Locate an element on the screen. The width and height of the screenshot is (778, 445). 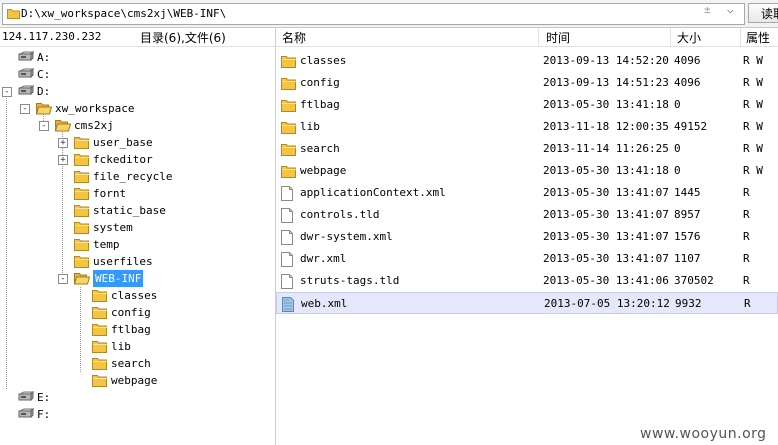
file-attr: R is located at coordinates (746, 214).